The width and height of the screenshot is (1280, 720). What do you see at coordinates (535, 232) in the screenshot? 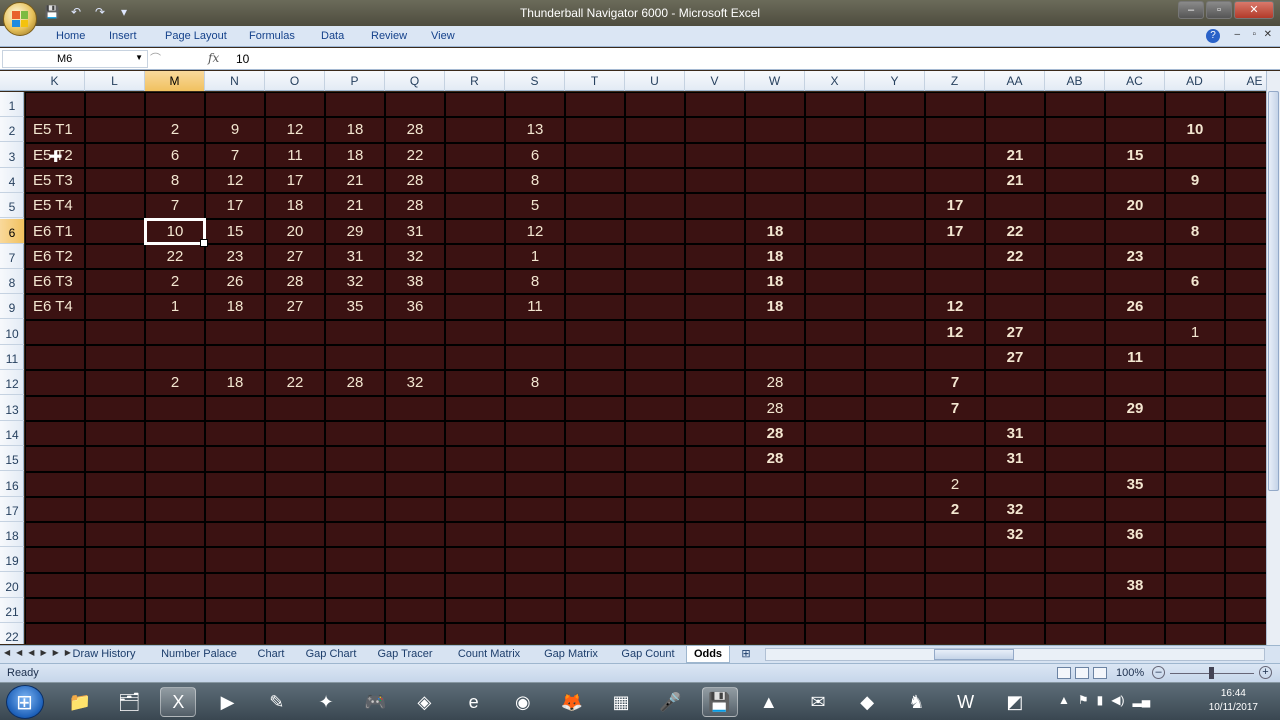
I see `cell-s6: 12` at bounding box center [535, 232].